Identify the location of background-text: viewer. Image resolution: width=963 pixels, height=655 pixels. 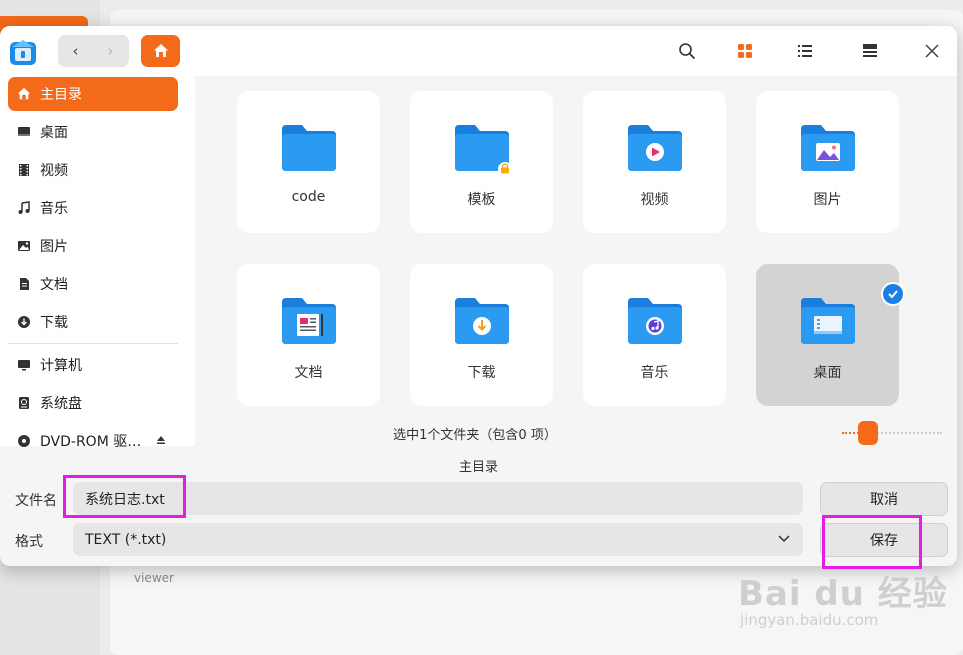
(154, 578).